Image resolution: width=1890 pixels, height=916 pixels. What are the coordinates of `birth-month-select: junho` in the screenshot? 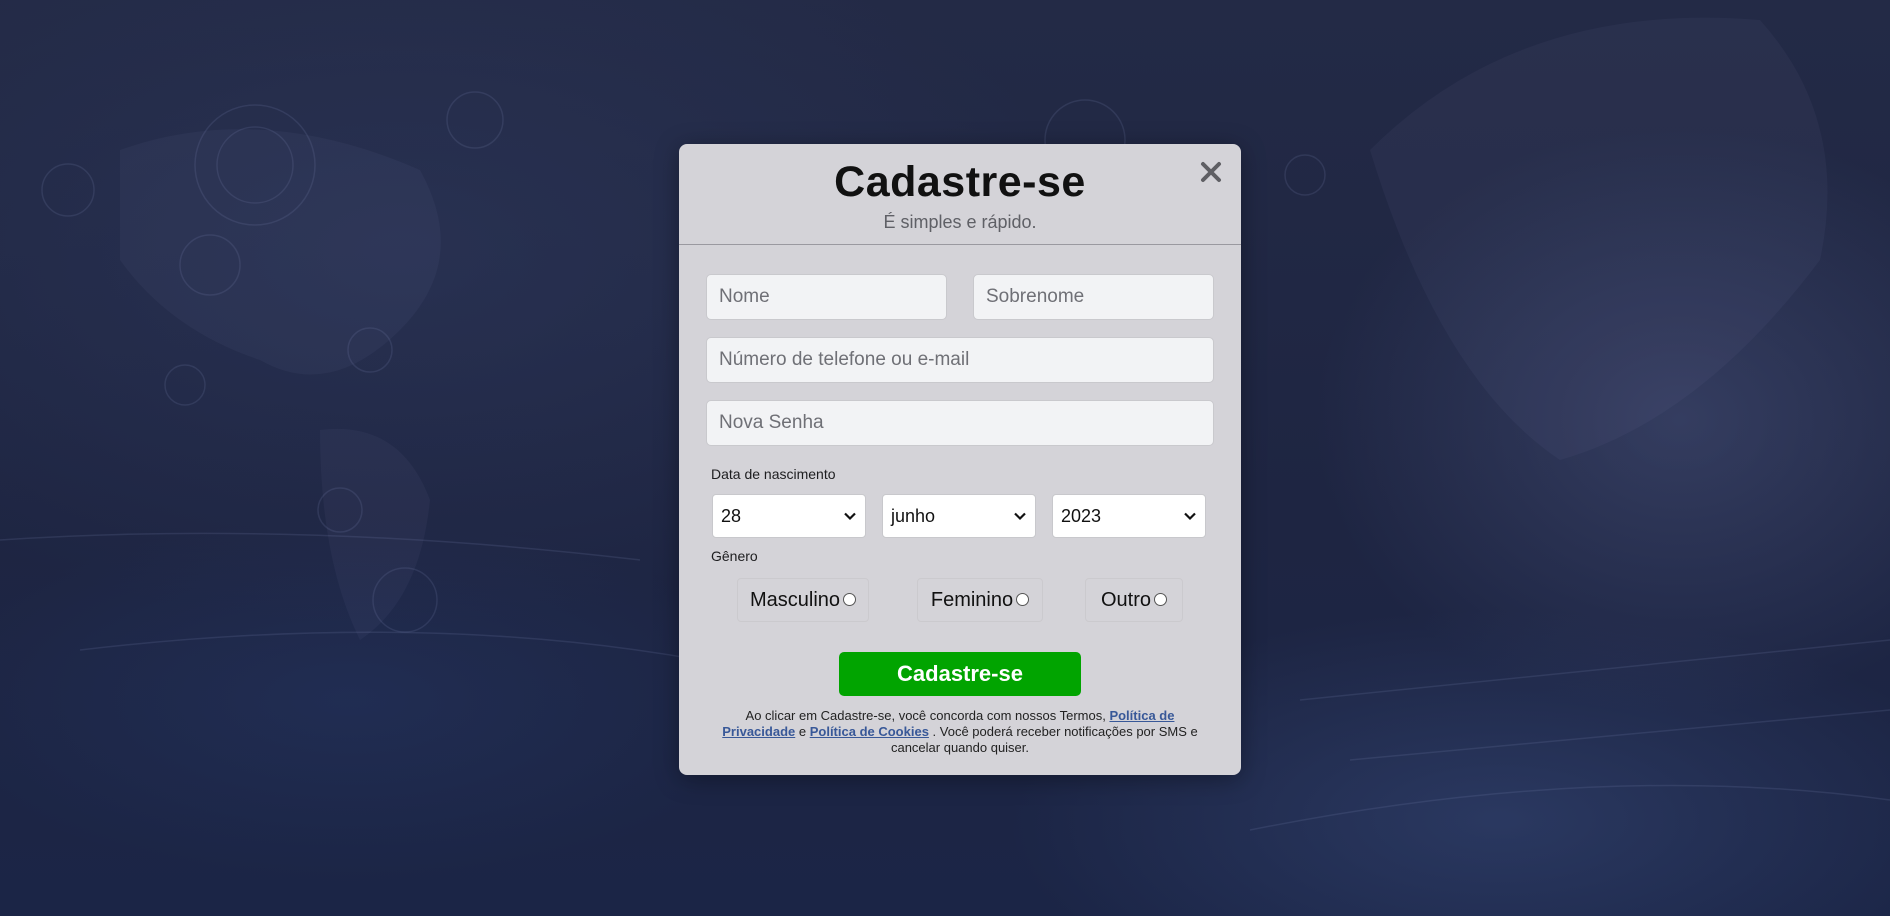 It's located at (959, 516).